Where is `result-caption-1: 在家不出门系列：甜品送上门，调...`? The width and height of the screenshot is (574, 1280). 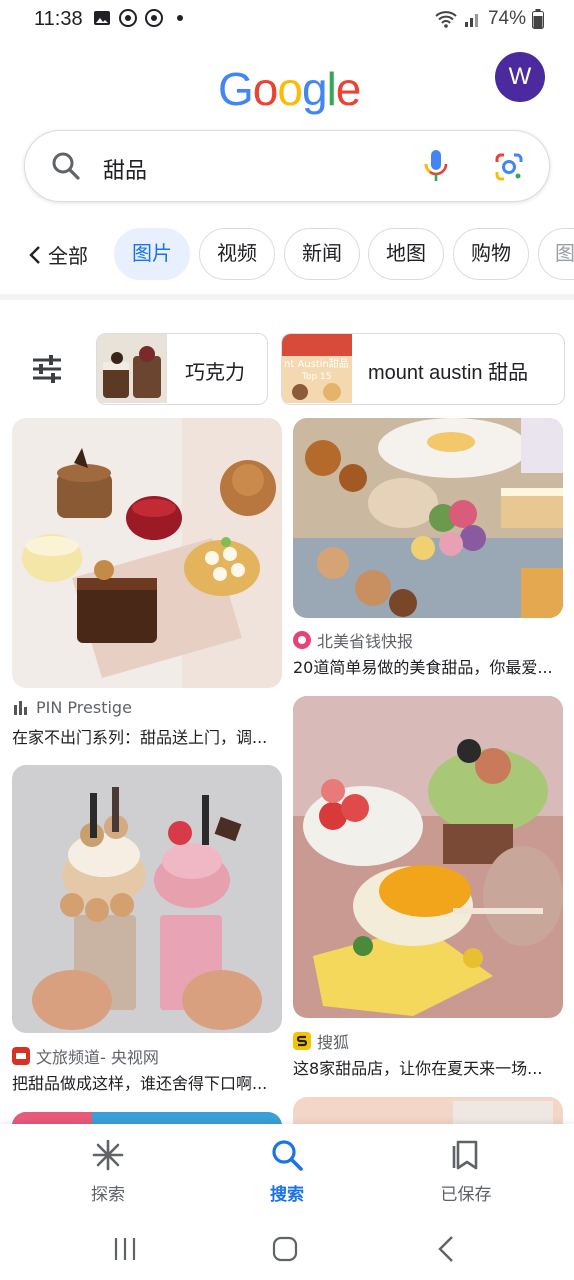 result-caption-1: 在家不出门系列：甜品送上门，调... is located at coordinates (144, 736).